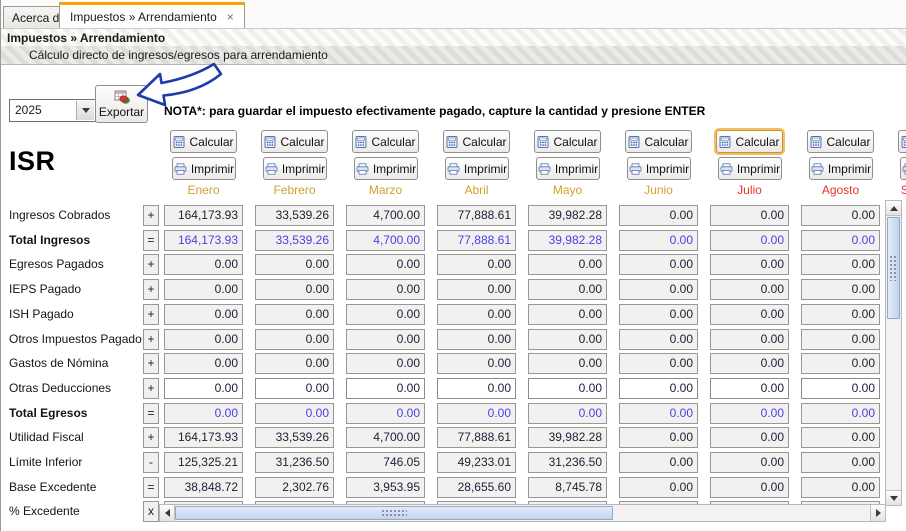  Describe the element at coordinates (476, 141) in the screenshot. I see `calcular-button-abril: Calcular` at that location.